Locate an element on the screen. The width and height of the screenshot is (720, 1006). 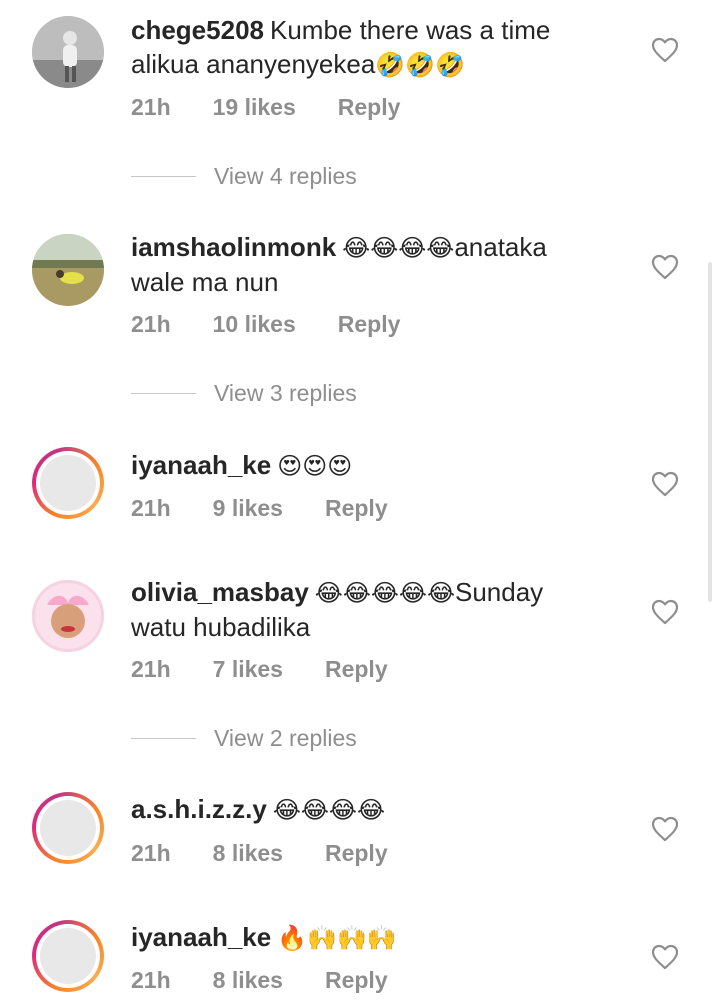
comment-username: olivia_masbay is located at coordinates (220, 592).